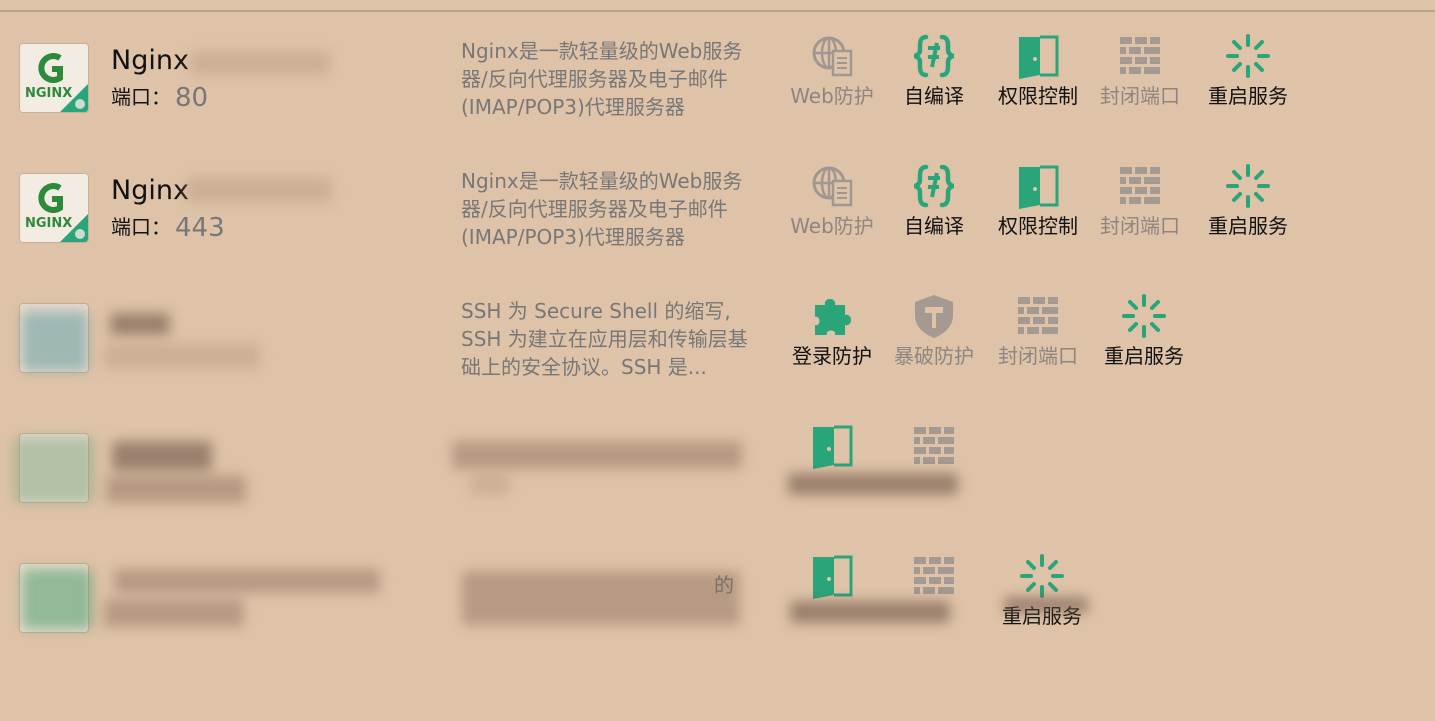 Image resolution: width=1435 pixels, height=721 pixels. Describe the element at coordinates (724, 585) in the screenshot. I see `description-fragment: 的` at that location.